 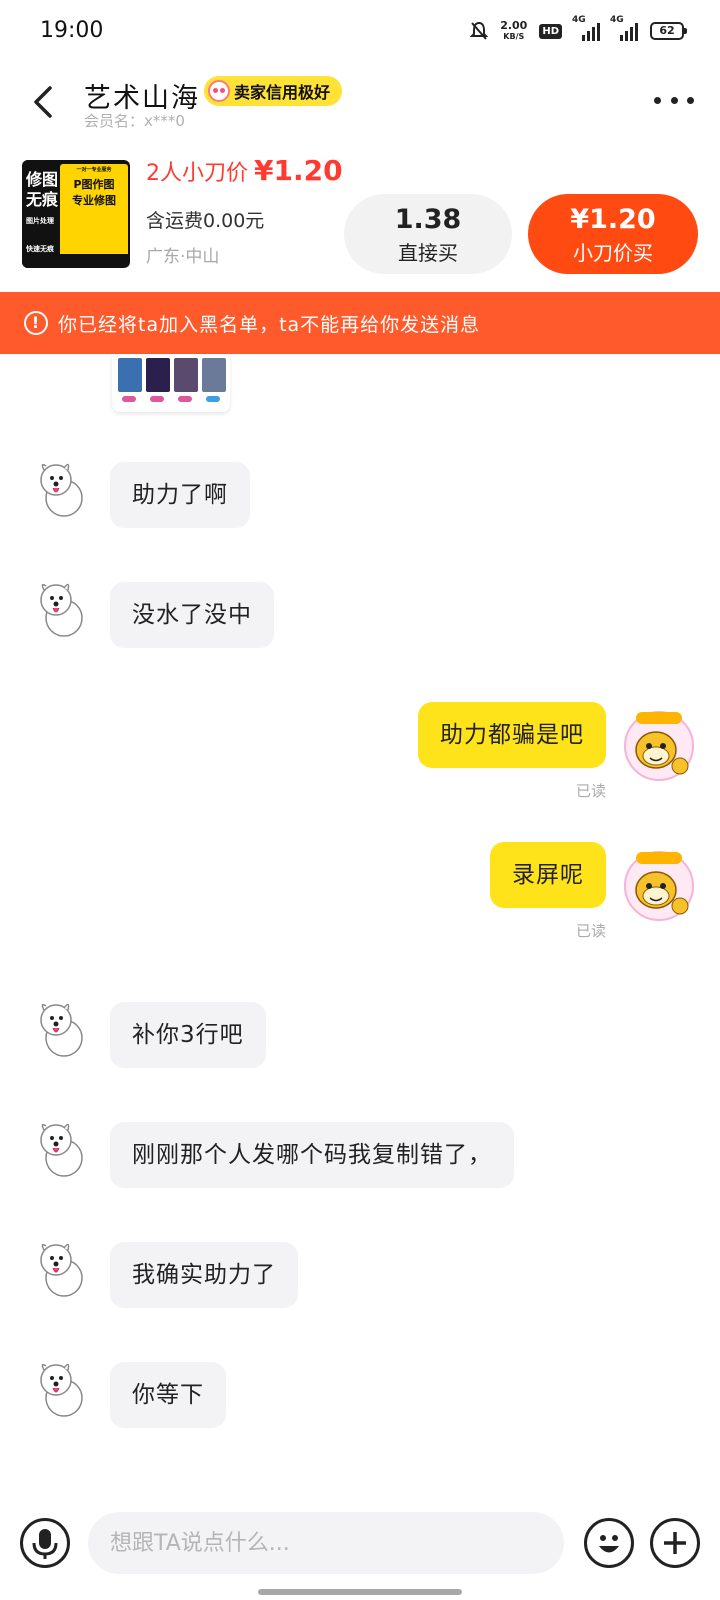 I want to click on cut-button-price: ¥1.20, so click(x=613, y=219).